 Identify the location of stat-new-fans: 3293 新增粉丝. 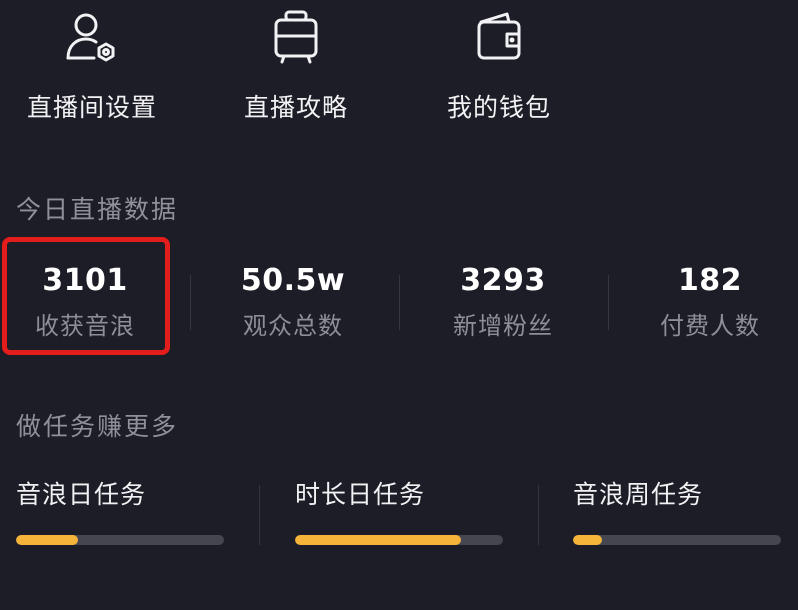
(503, 302).